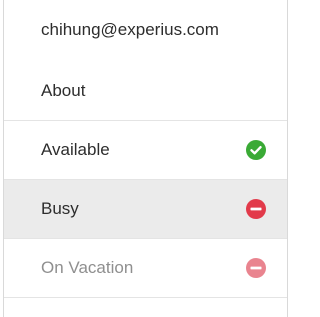  What do you see at coordinates (256, 150) in the screenshot?
I see `check-circle-icon` at bounding box center [256, 150].